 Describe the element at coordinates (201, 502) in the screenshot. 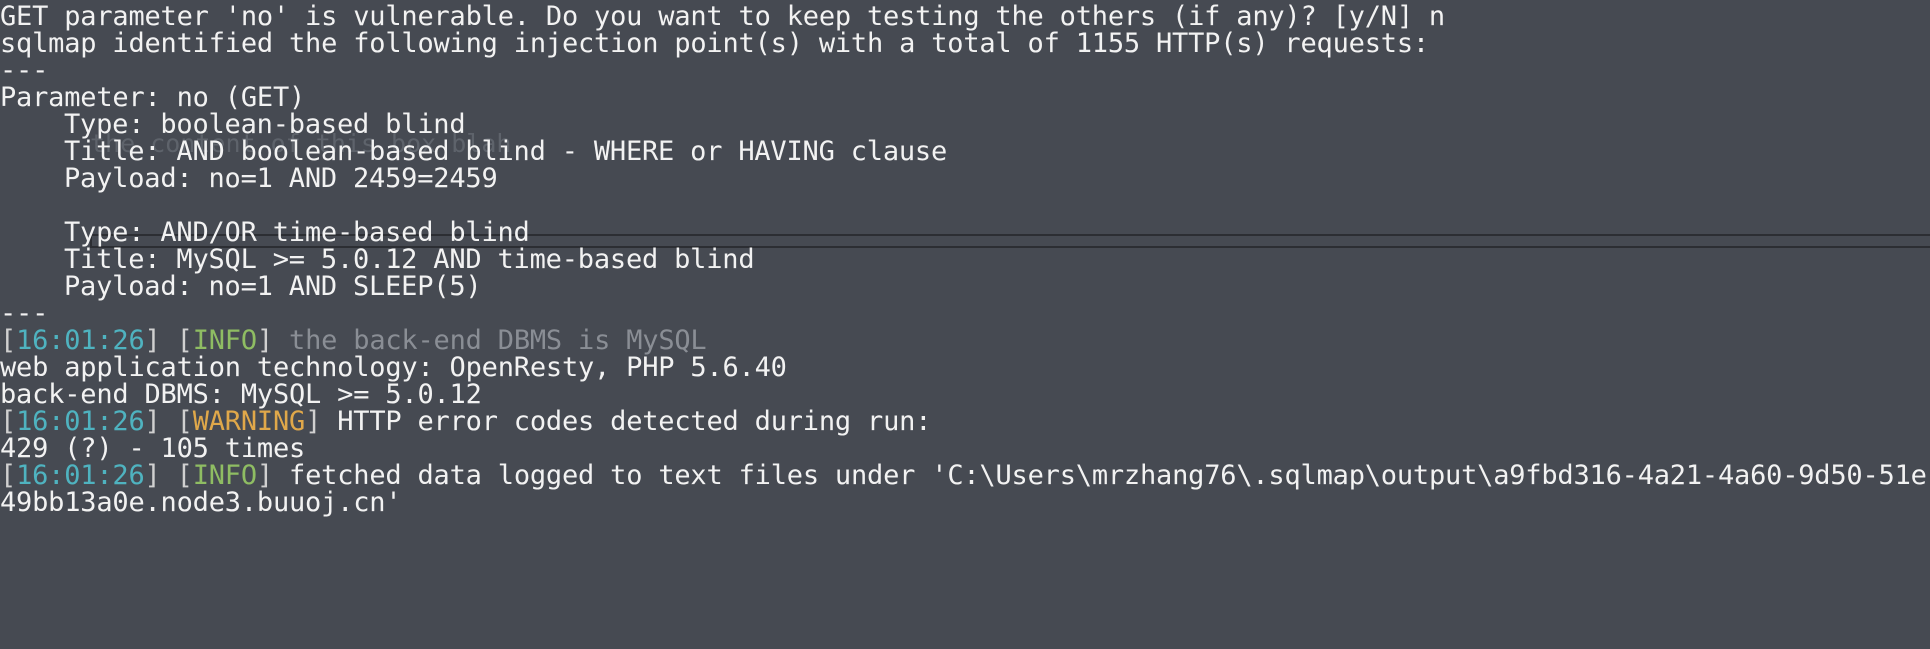

I see `output-path-continued: 49bb13a0e.node3.buuoj.cn'` at that location.